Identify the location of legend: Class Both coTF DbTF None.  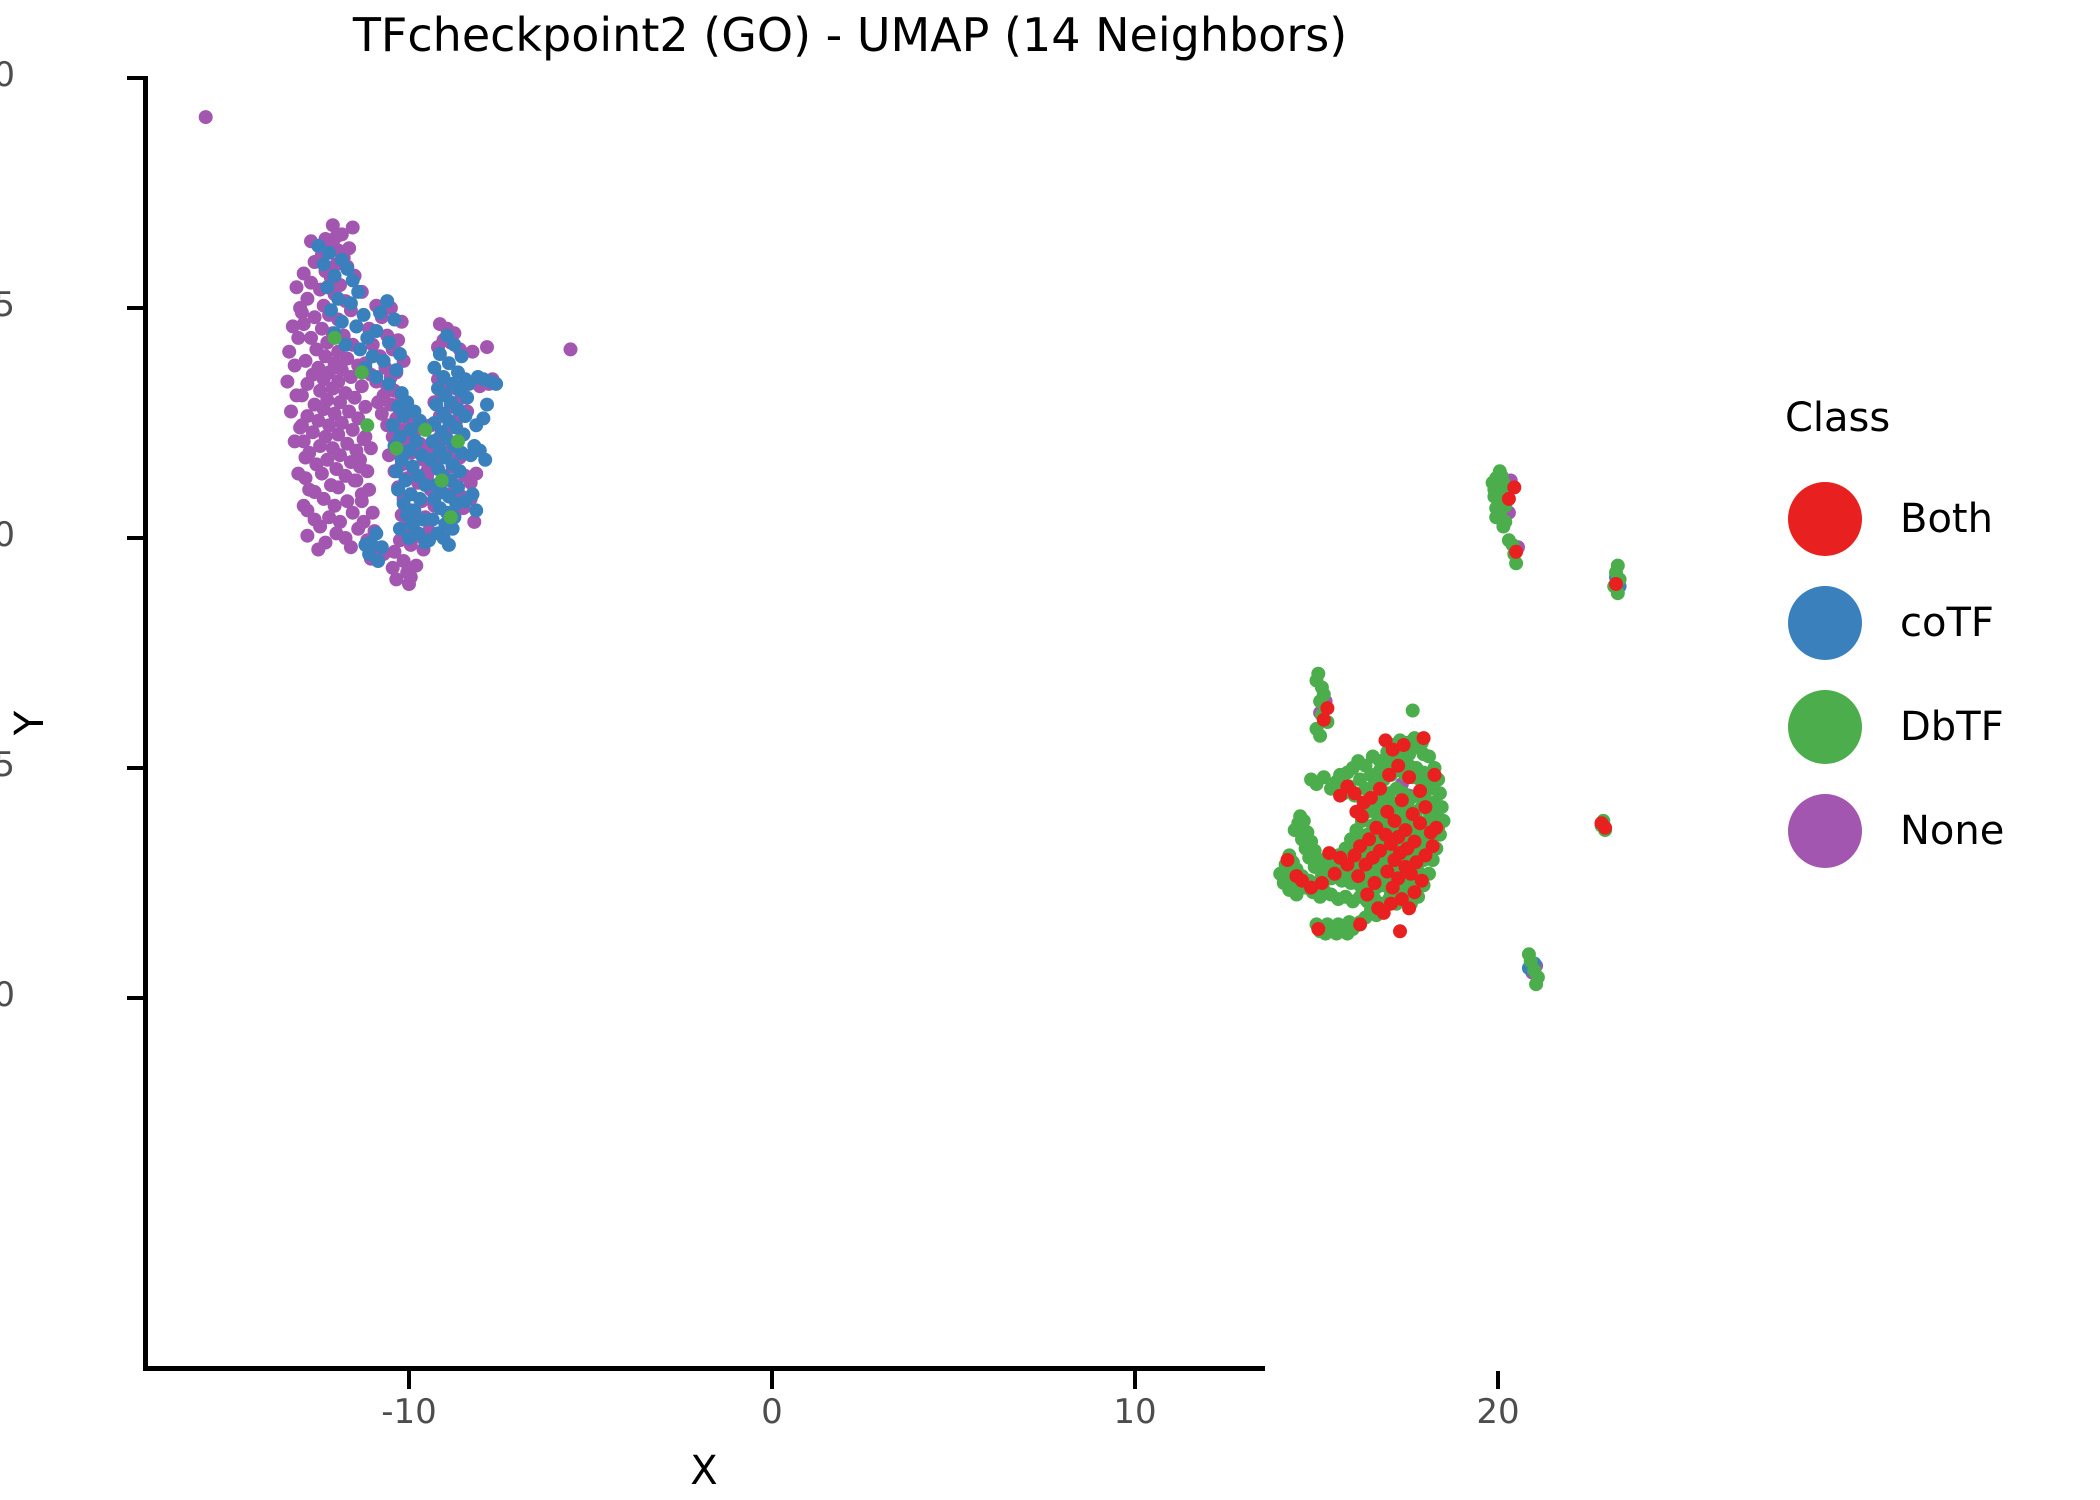
(1930, 639).